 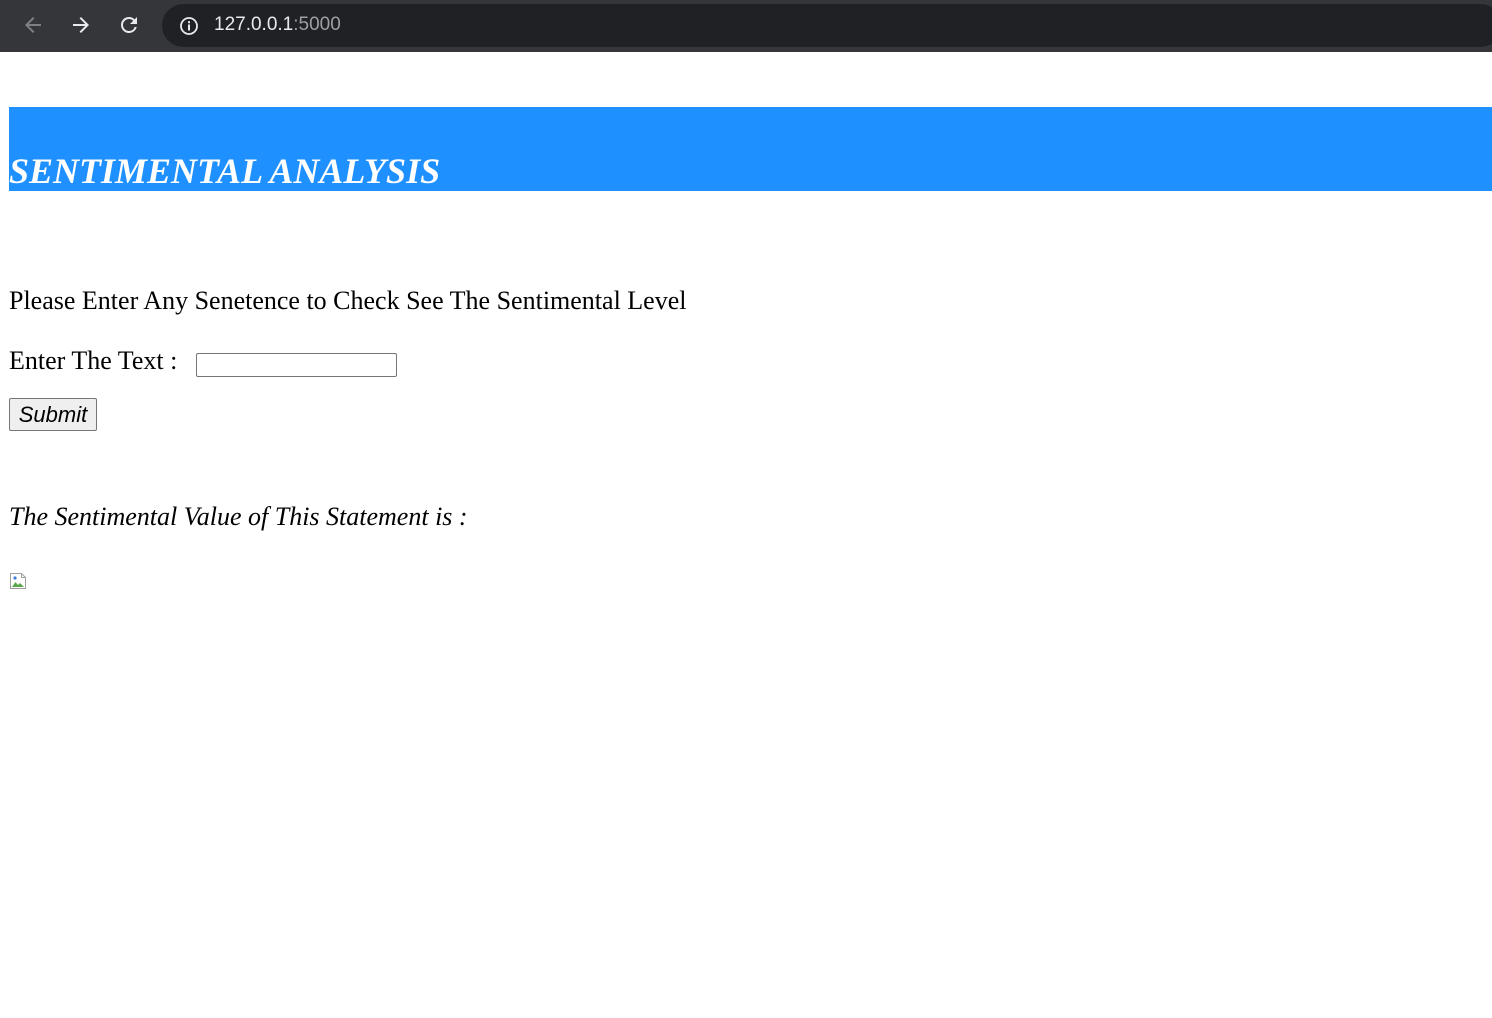 What do you see at coordinates (317, 24) in the screenshot?
I see `url-port: :5000` at bounding box center [317, 24].